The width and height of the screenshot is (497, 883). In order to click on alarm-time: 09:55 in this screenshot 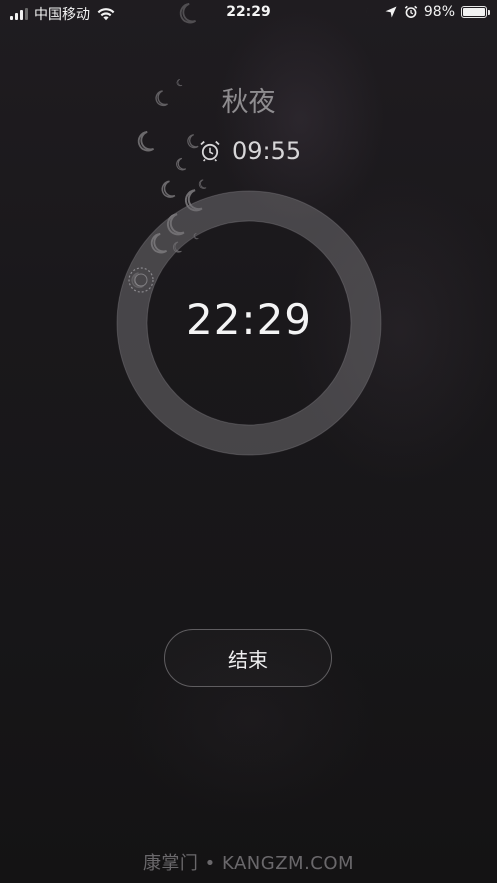, I will do `click(267, 151)`.